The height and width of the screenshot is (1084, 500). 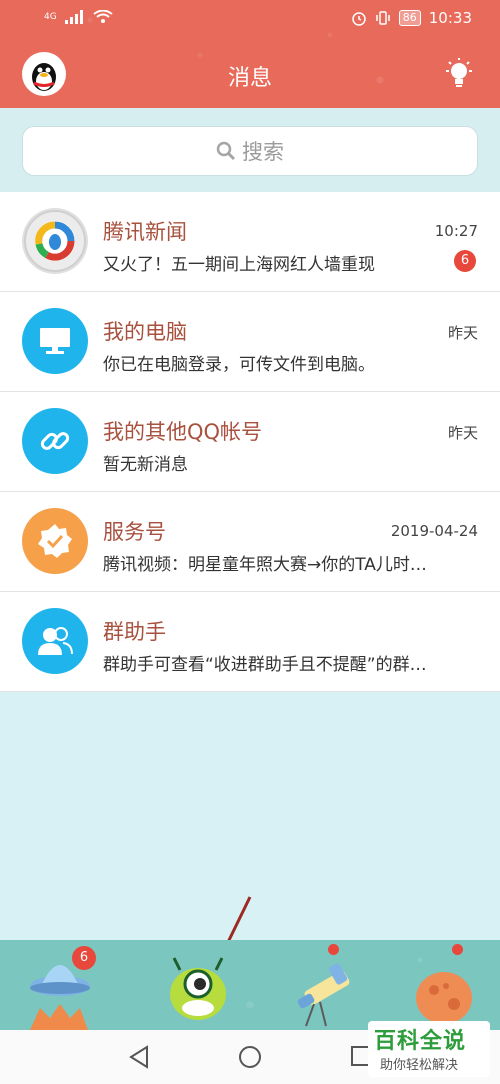 I want to click on planet-icon, so click(x=444, y=998).